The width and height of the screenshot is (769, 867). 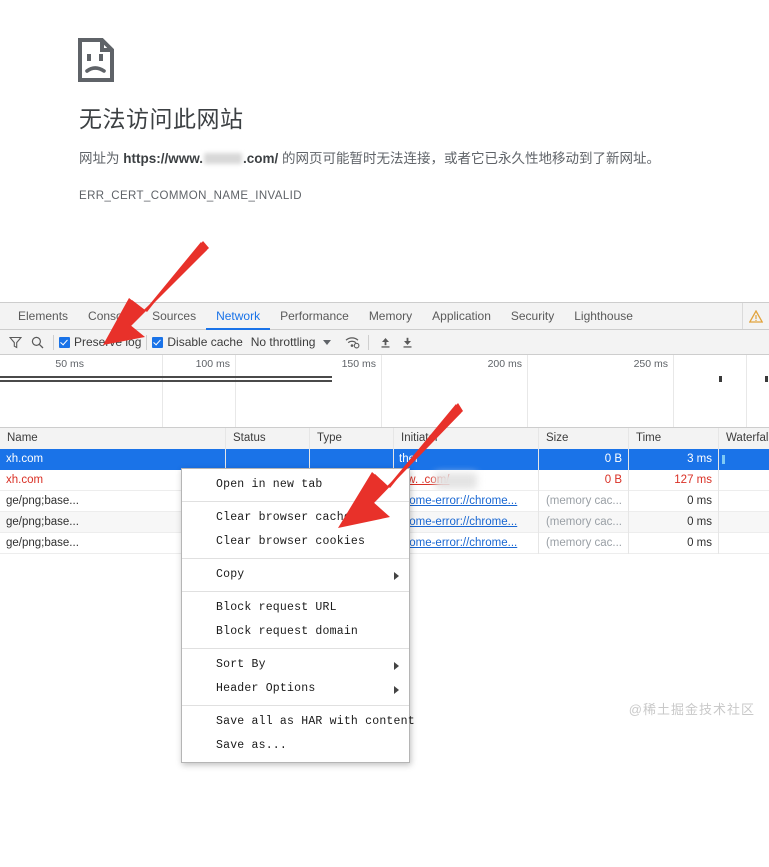 I want to click on disable-cache-checkbox-box, so click(x=158, y=342).